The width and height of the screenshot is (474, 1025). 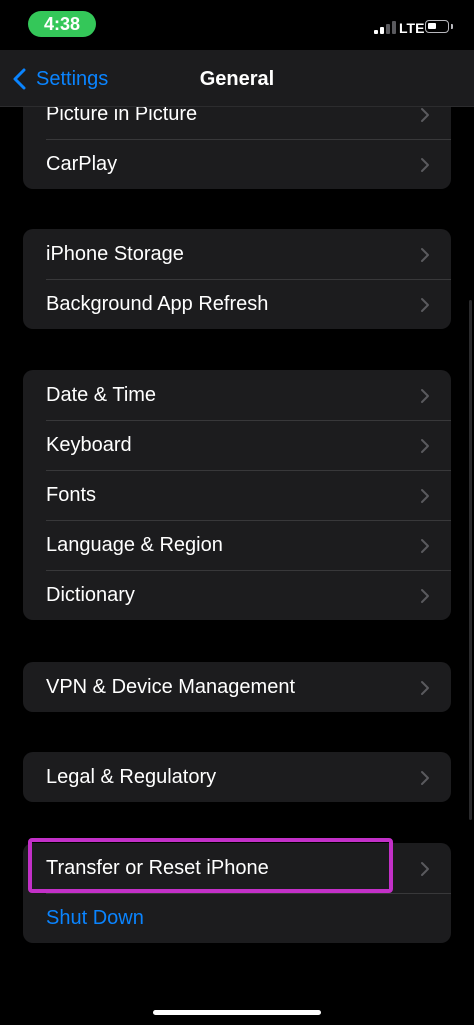 What do you see at coordinates (237, 254) in the screenshot?
I see `row-iphone-storage: iPhone Storage` at bounding box center [237, 254].